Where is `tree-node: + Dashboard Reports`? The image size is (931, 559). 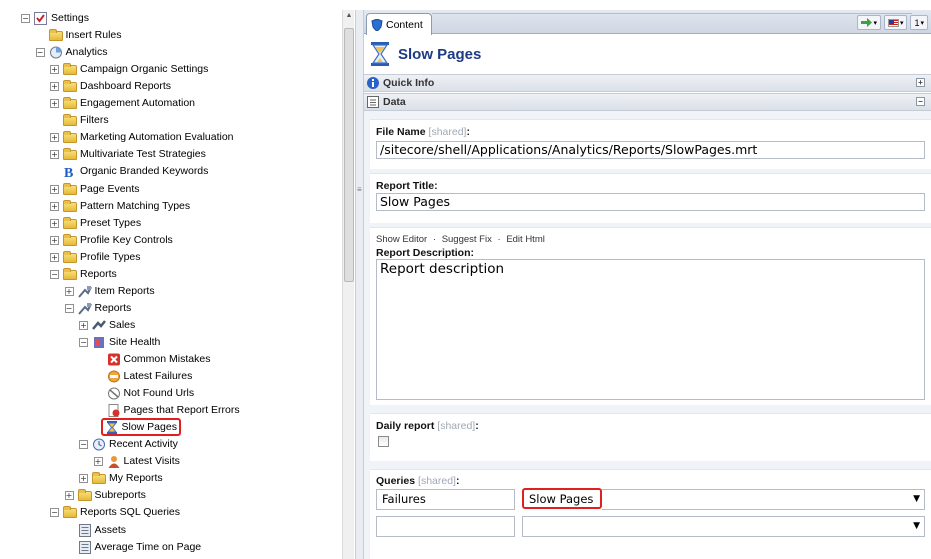
tree-node: + Dashboard Reports is located at coordinates (110, 86).